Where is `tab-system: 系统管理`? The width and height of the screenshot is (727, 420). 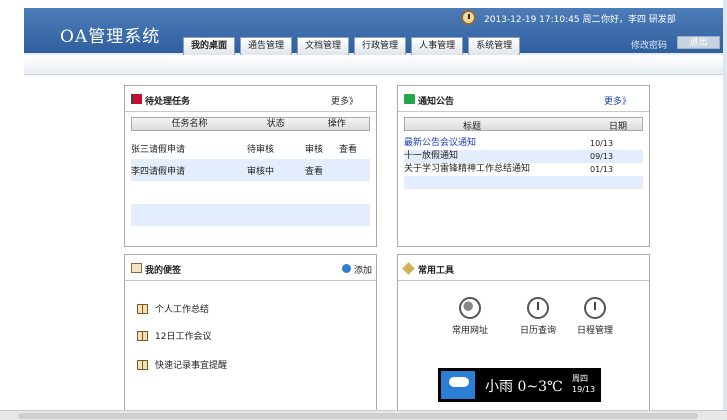 tab-system: 系统管理 is located at coordinates (494, 46).